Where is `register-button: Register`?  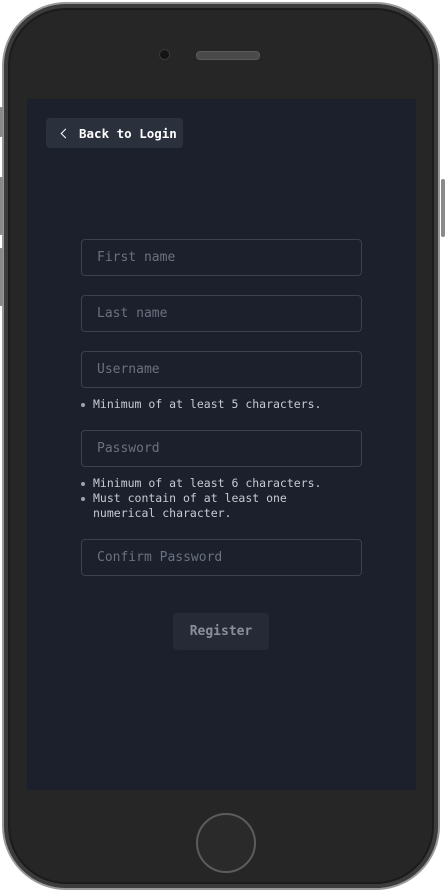 register-button: Register is located at coordinates (221, 631).